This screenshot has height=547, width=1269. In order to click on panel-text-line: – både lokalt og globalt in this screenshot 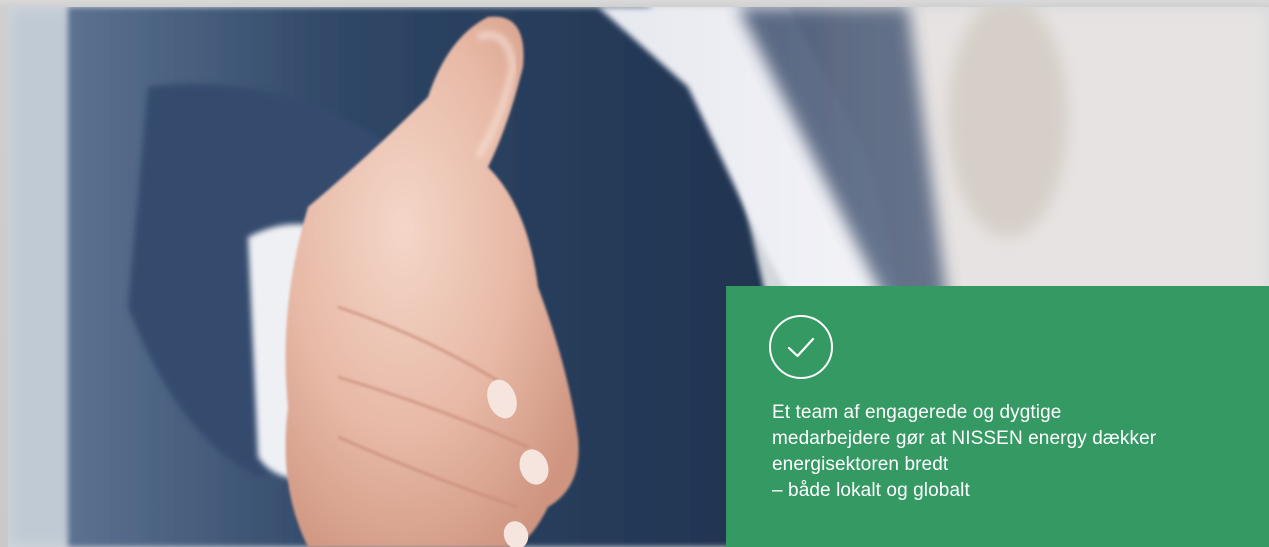, I will do `click(871, 490)`.